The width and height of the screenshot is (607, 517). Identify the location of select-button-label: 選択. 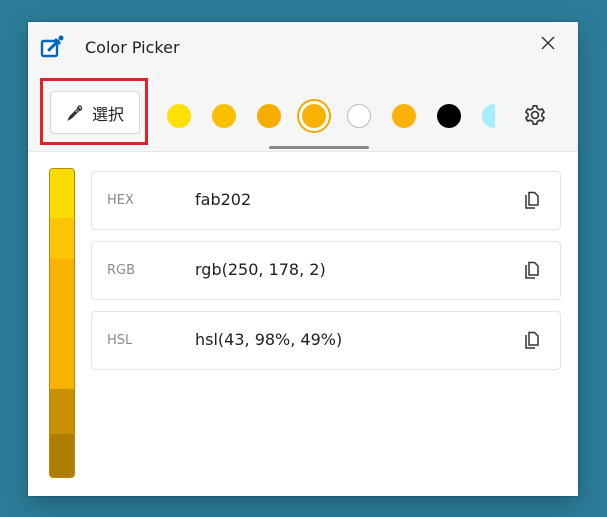
(107, 114).